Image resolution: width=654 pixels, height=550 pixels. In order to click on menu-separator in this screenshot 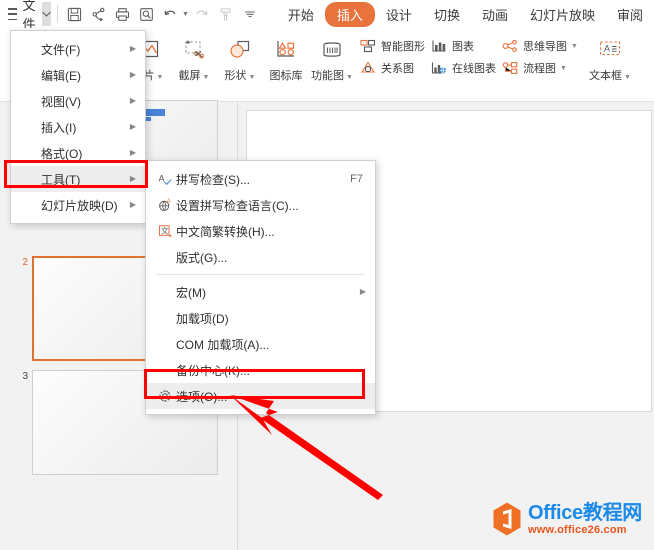, I will do `click(260, 274)`.